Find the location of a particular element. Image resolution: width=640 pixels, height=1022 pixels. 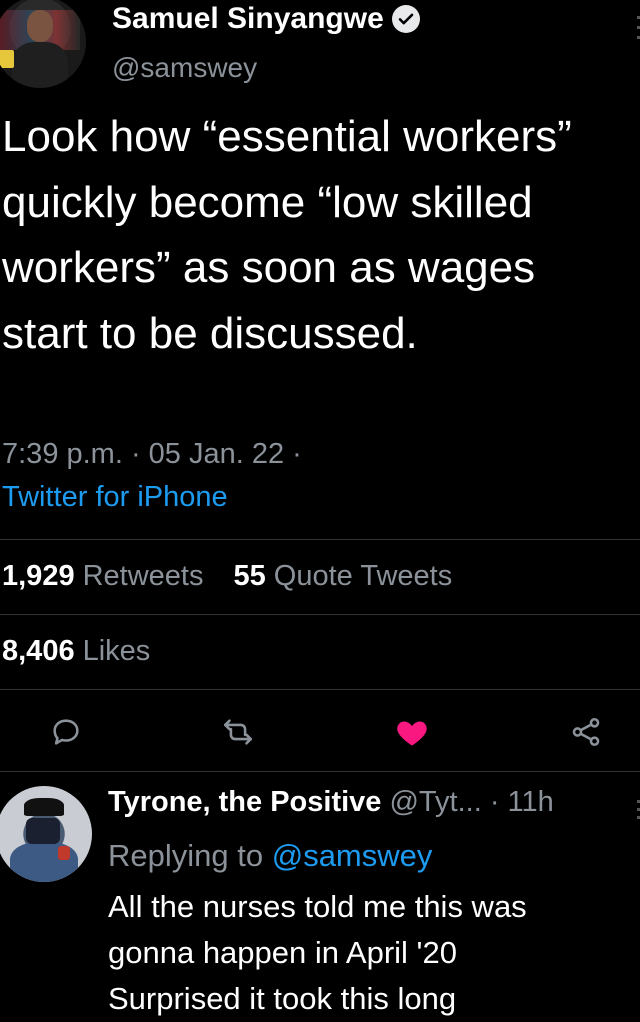

reply-author-avatar is located at coordinates (46, 834).